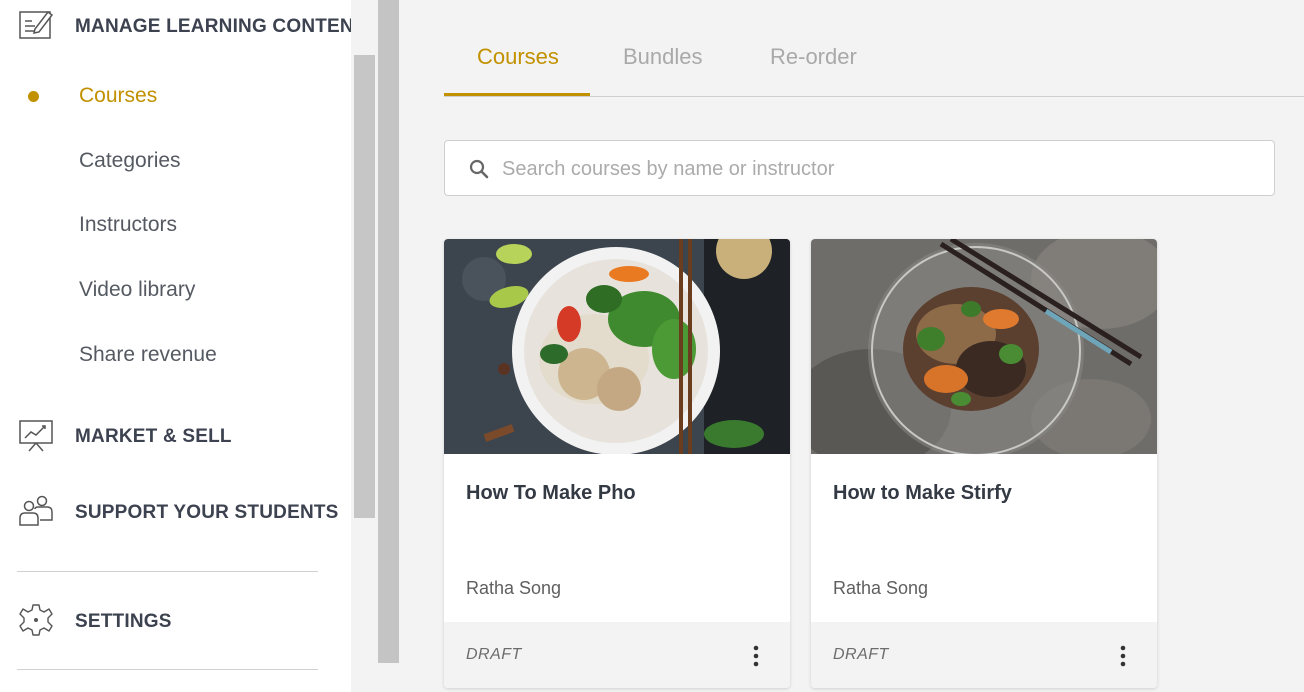  What do you see at coordinates (175, 621) in the screenshot?
I see `section-settings: SETTINGS` at bounding box center [175, 621].